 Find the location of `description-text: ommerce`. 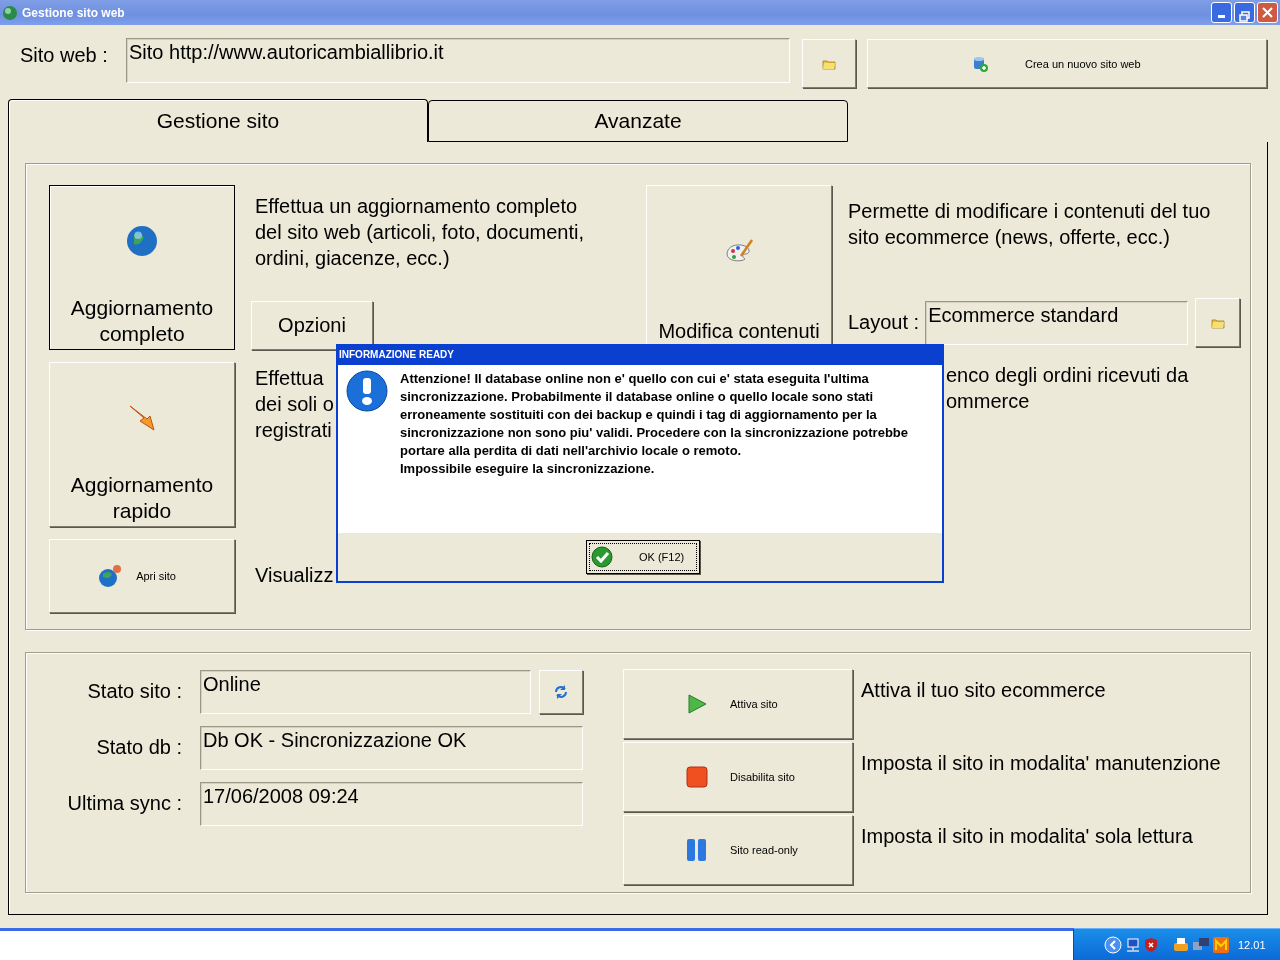

description-text: ommerce is located at coordinates (988, 401).